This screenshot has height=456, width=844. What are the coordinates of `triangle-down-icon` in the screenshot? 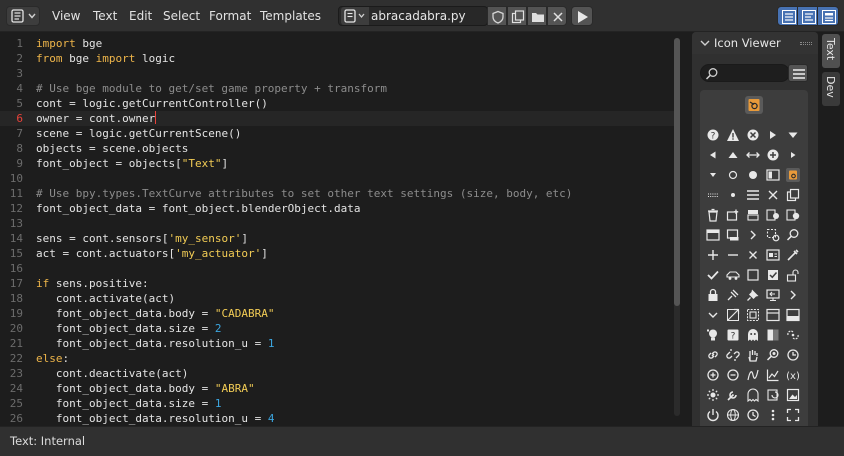 It's located at (793, 135).